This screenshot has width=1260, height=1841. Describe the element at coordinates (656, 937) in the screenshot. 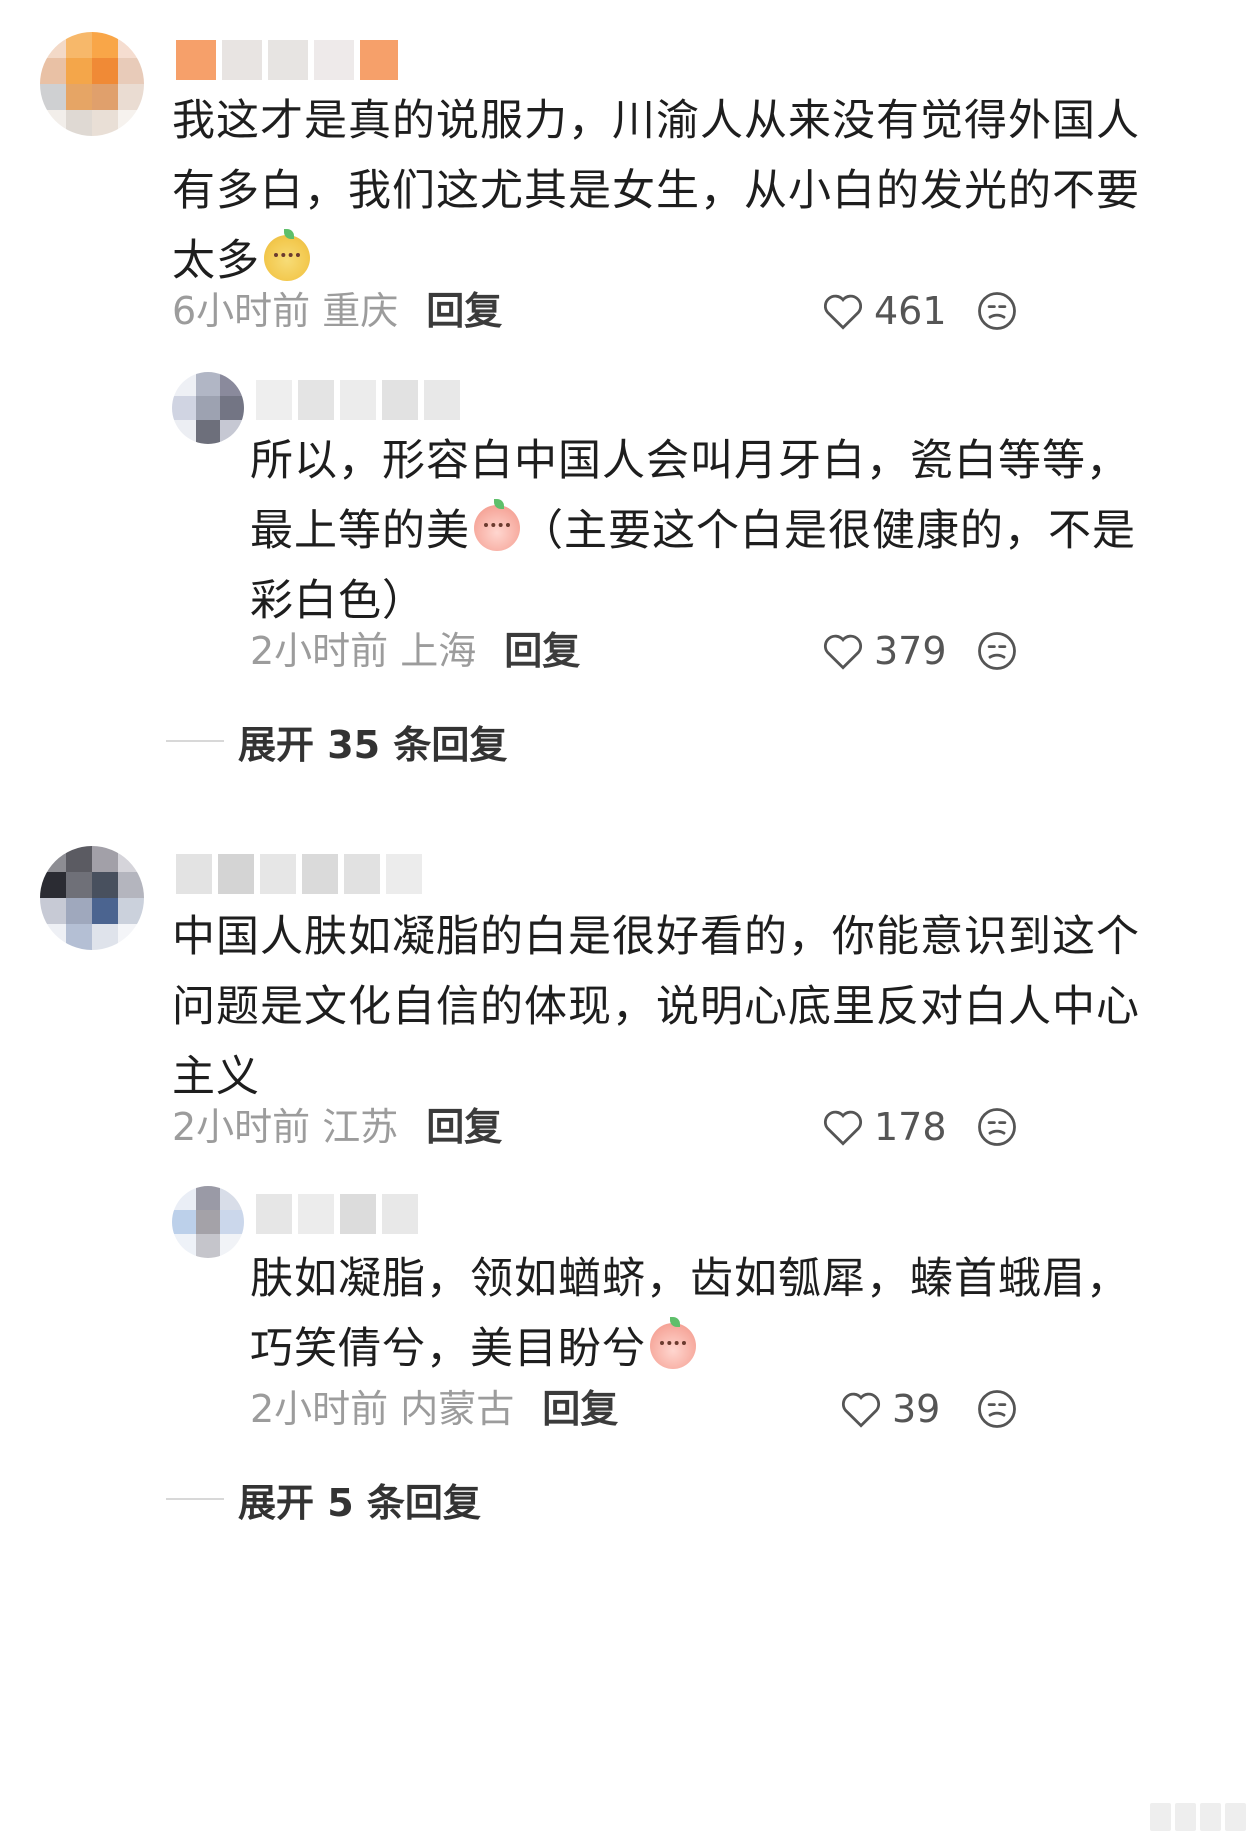

I see `comment-line: 中国人肤如凝脂的白是很好看的，你能意识到这个` at that location.